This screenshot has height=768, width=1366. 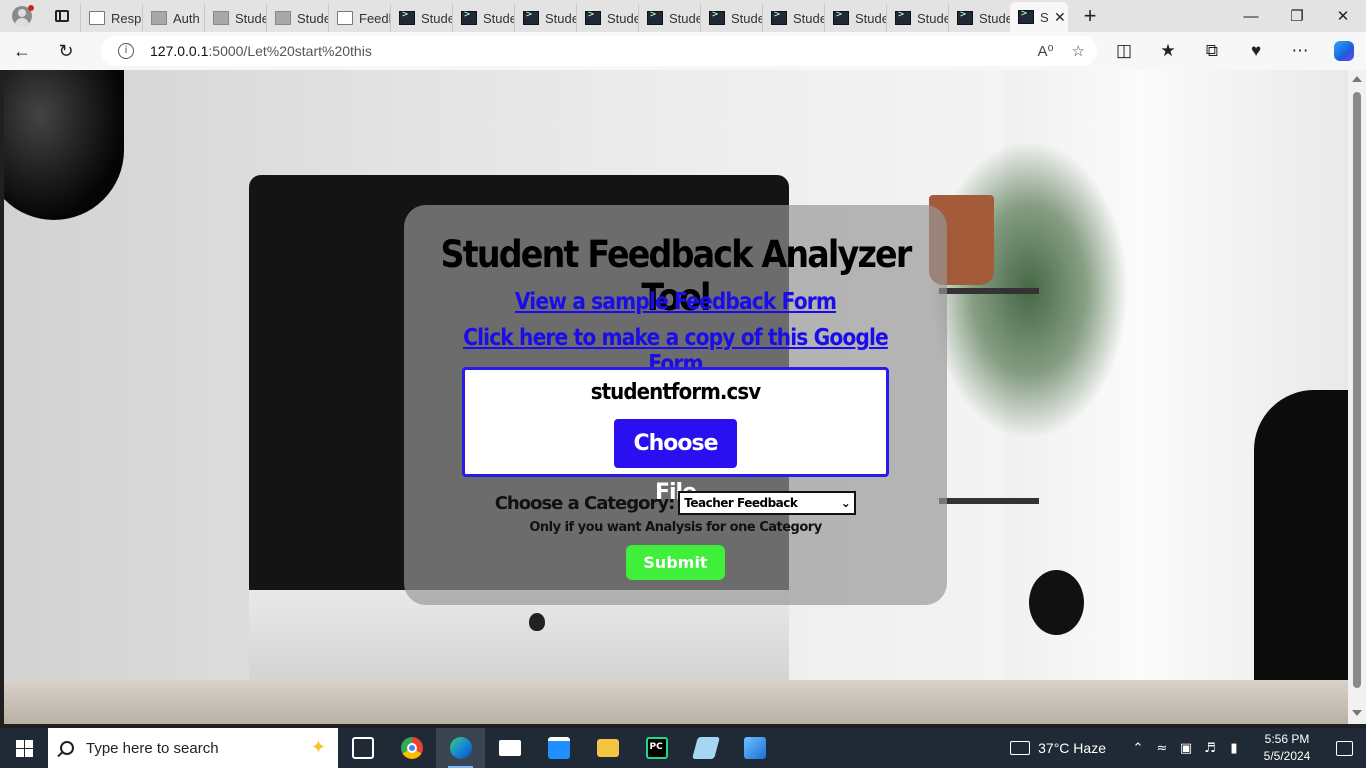 I want to click on more-menu-icon: ⋯, so click(x=1300, y=51).